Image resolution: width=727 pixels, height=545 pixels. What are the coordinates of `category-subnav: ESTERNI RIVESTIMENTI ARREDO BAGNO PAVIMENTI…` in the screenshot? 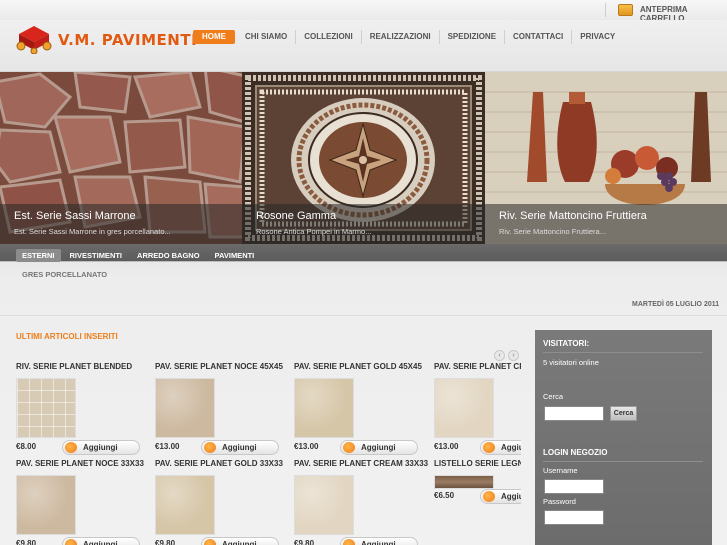 It's located at (363, 263).